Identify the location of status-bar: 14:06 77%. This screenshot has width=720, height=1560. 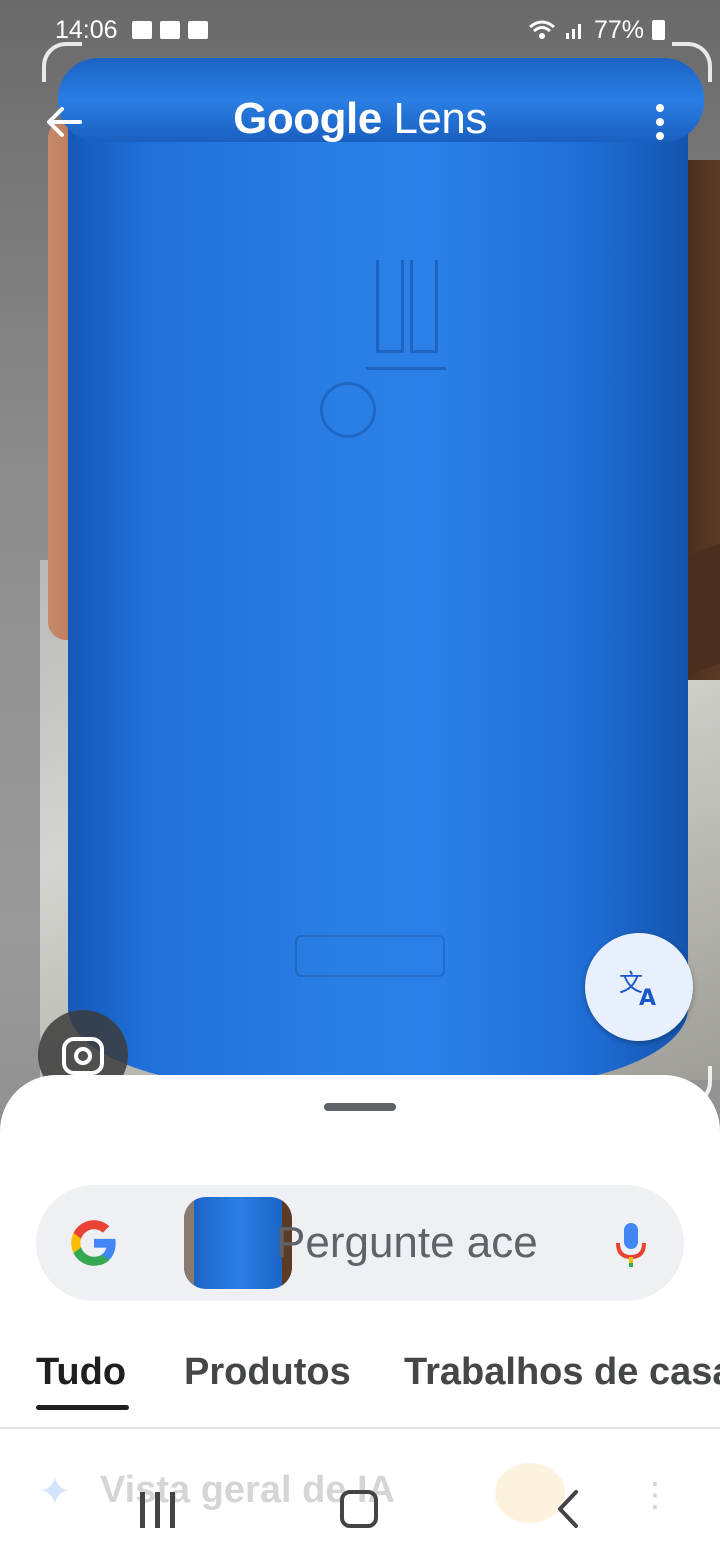
(360, 30).